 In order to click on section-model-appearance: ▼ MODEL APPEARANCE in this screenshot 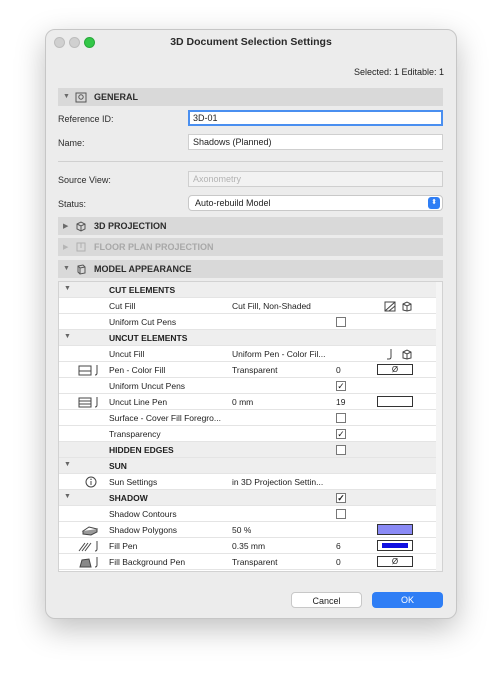, I will do `click(250, 269)`.